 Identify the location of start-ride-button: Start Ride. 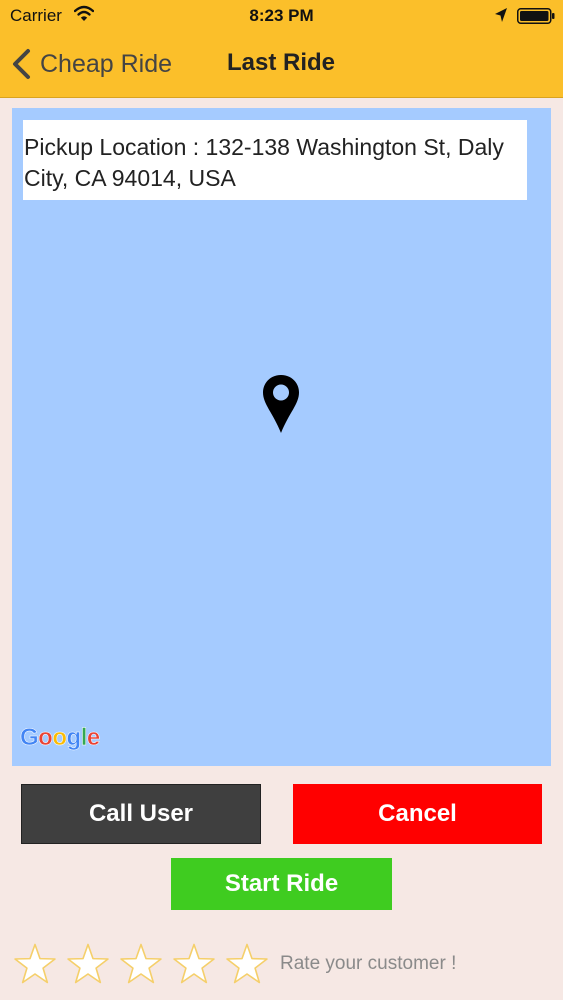
(281, 884).